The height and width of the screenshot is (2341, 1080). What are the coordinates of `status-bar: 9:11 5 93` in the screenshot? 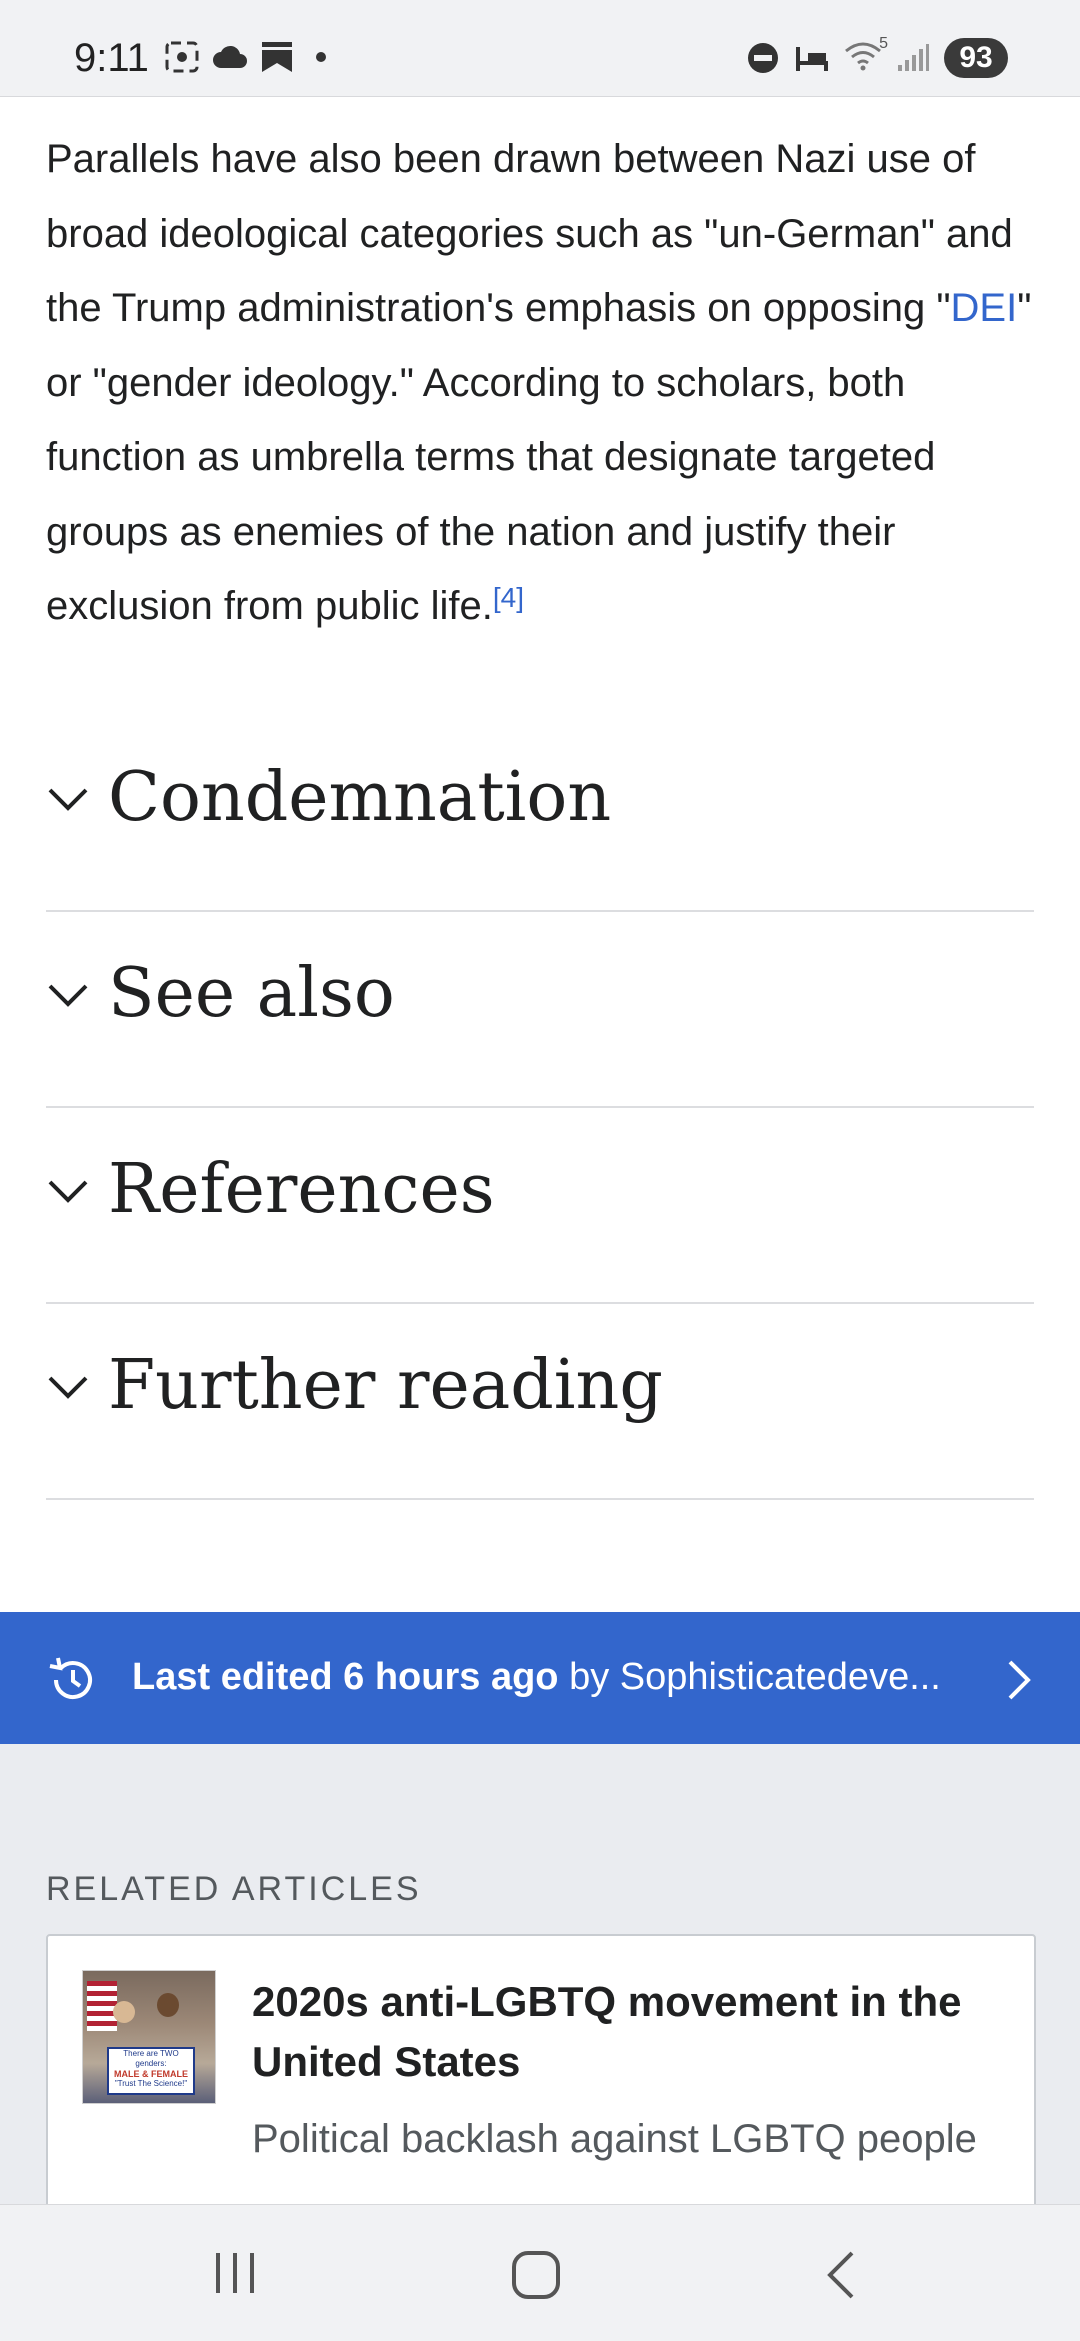 It's located at (540, 48).